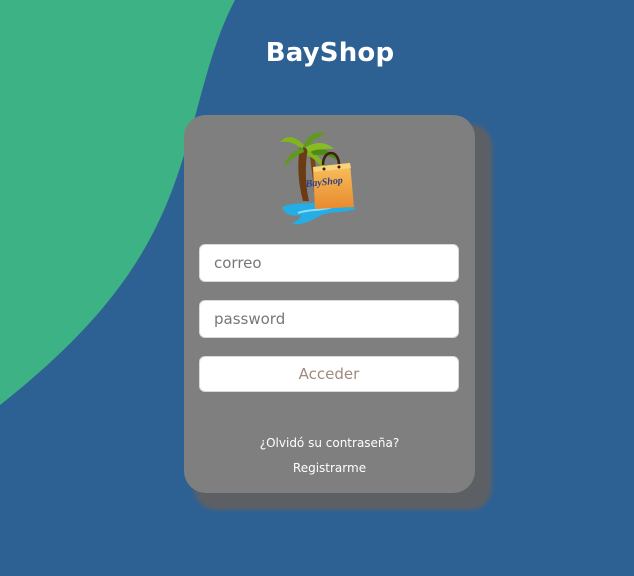 The width and height of the screenshot is (634, 576). I want to click on password-field, so click(329, 319).